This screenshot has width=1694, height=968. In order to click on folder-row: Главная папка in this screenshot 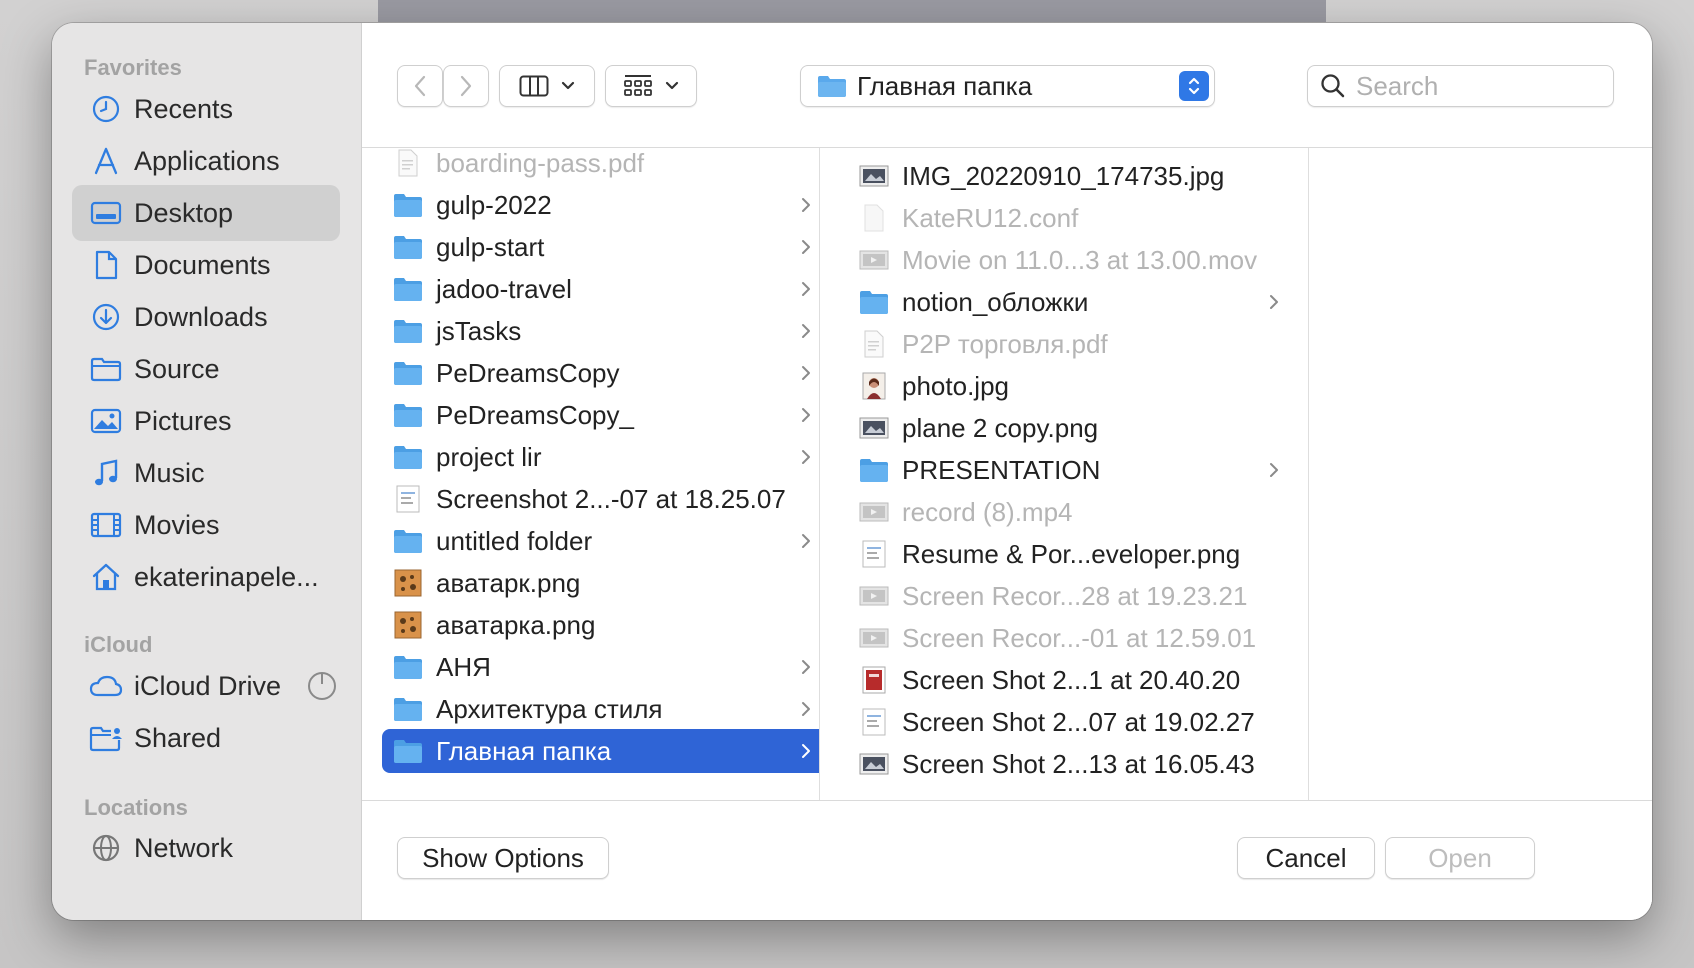, I will do `click(600, 751)`.